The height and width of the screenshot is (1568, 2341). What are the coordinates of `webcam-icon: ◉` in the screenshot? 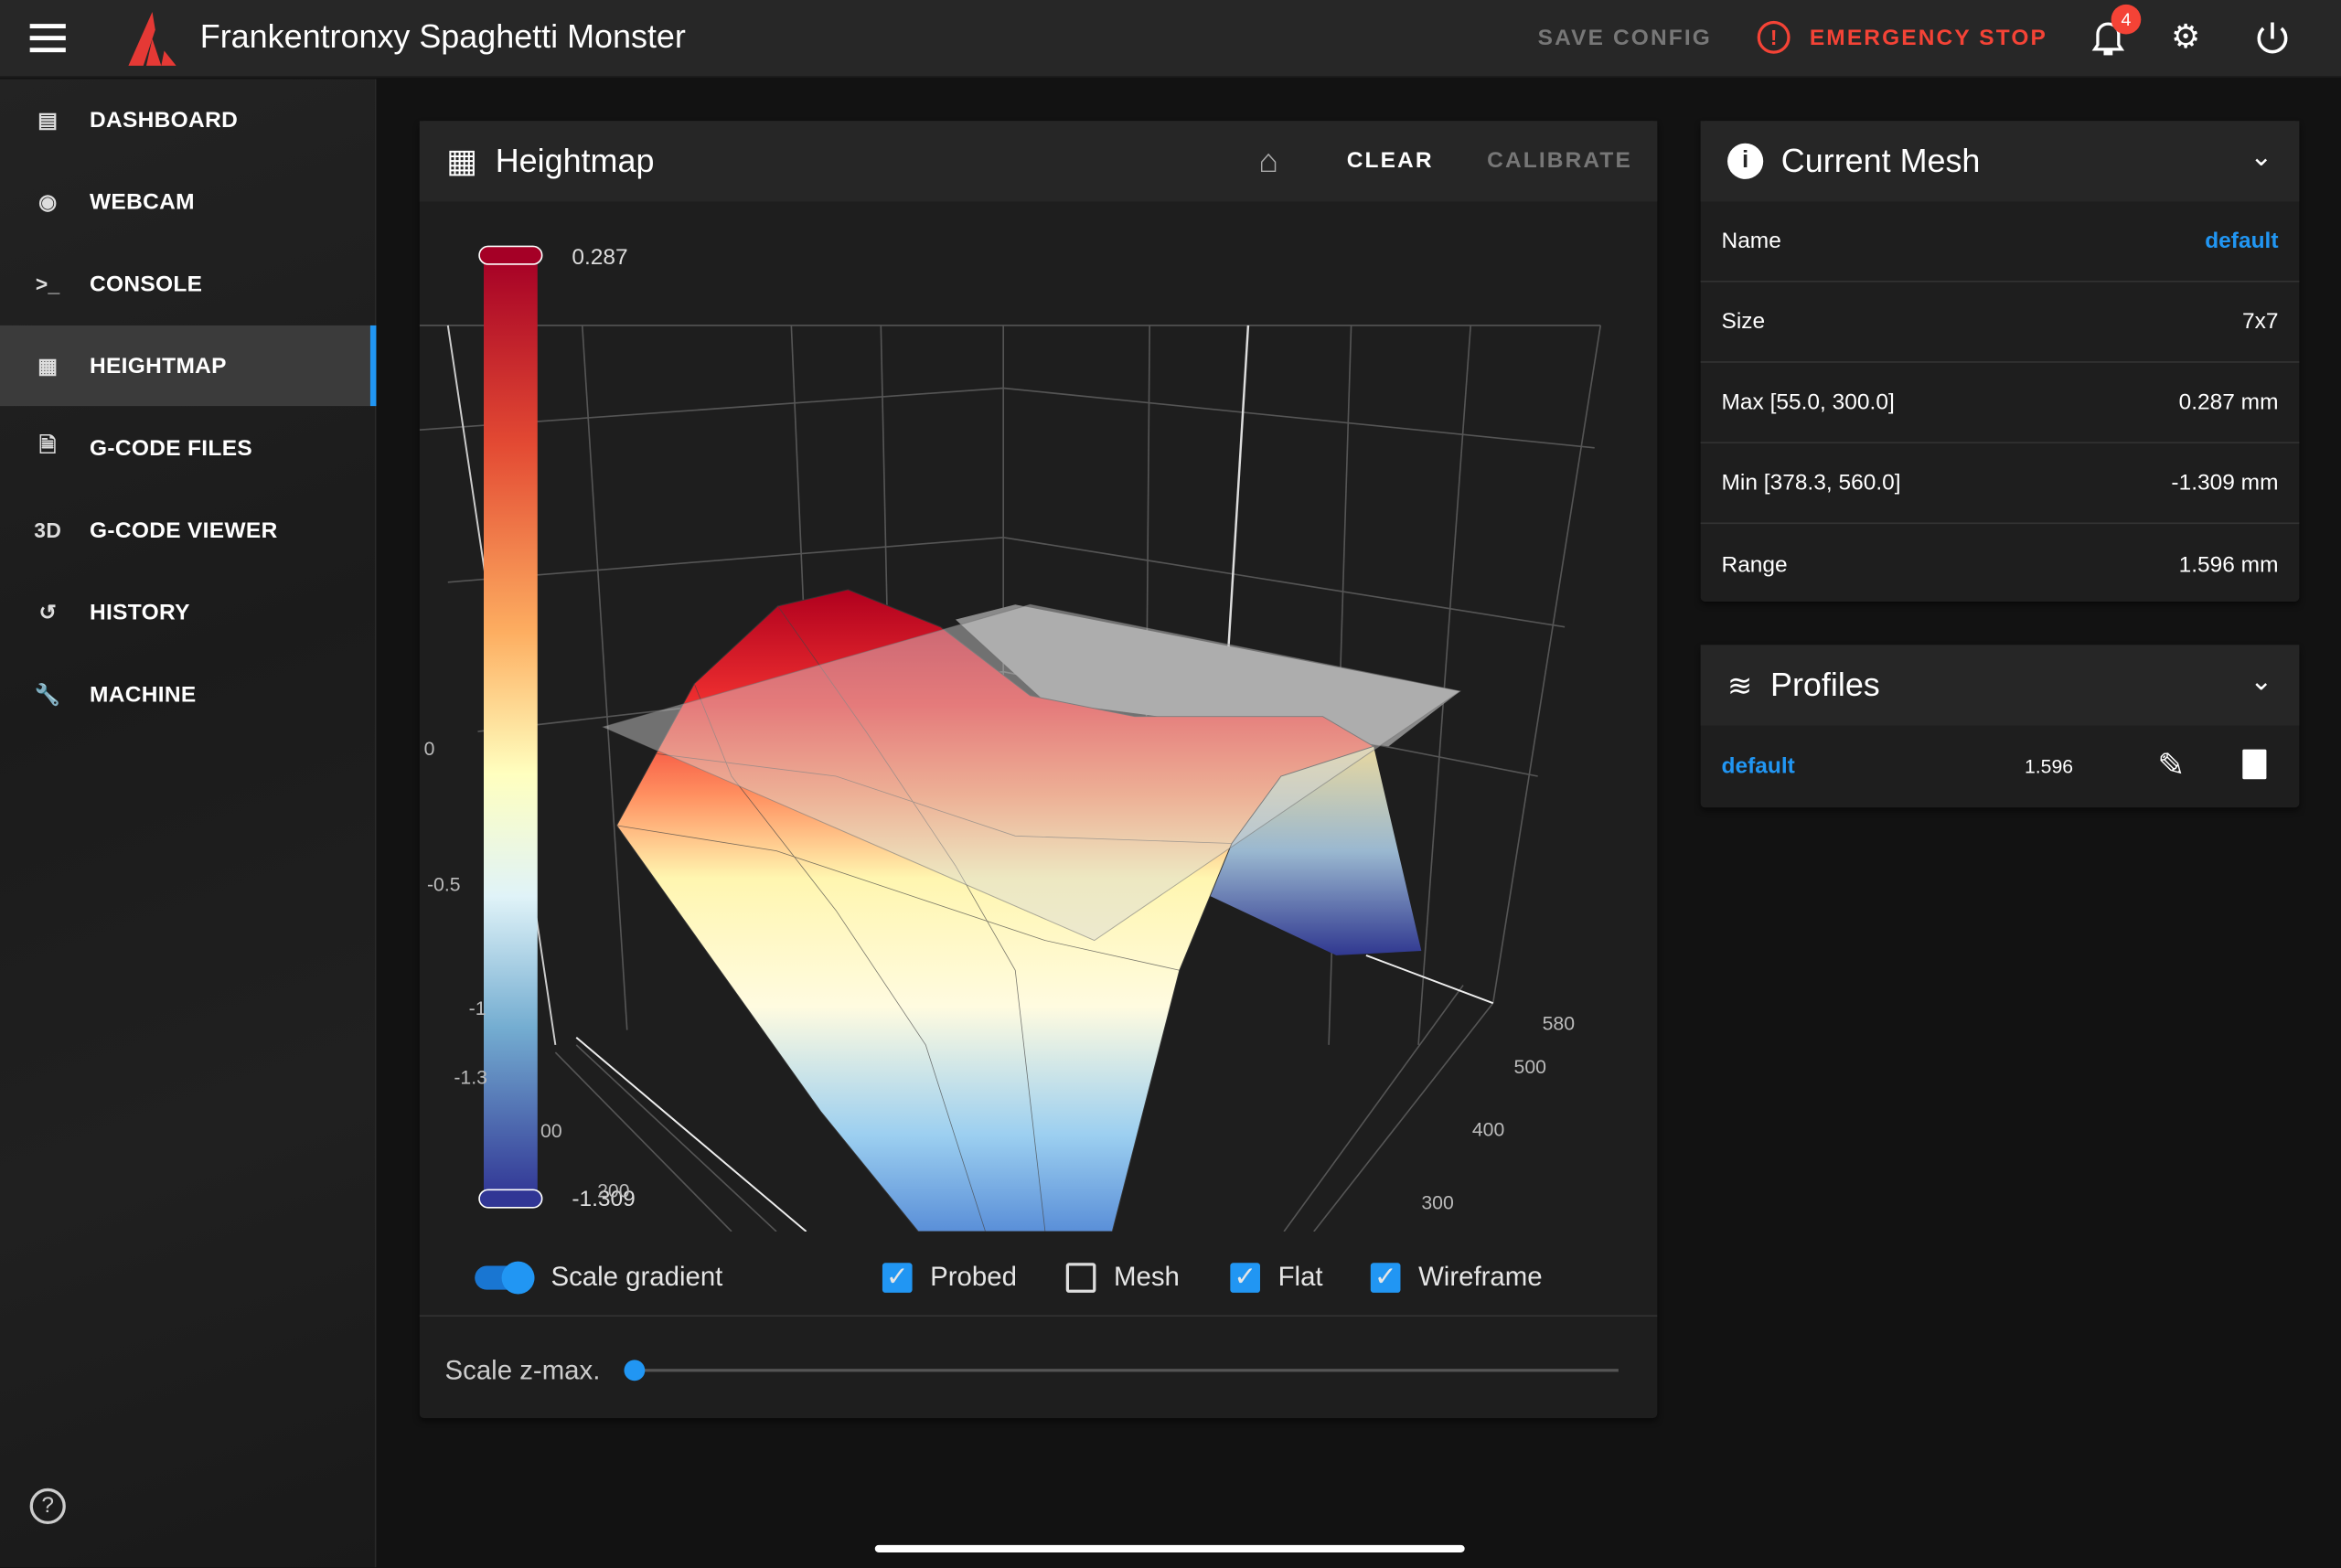 It's located at (48, 200).